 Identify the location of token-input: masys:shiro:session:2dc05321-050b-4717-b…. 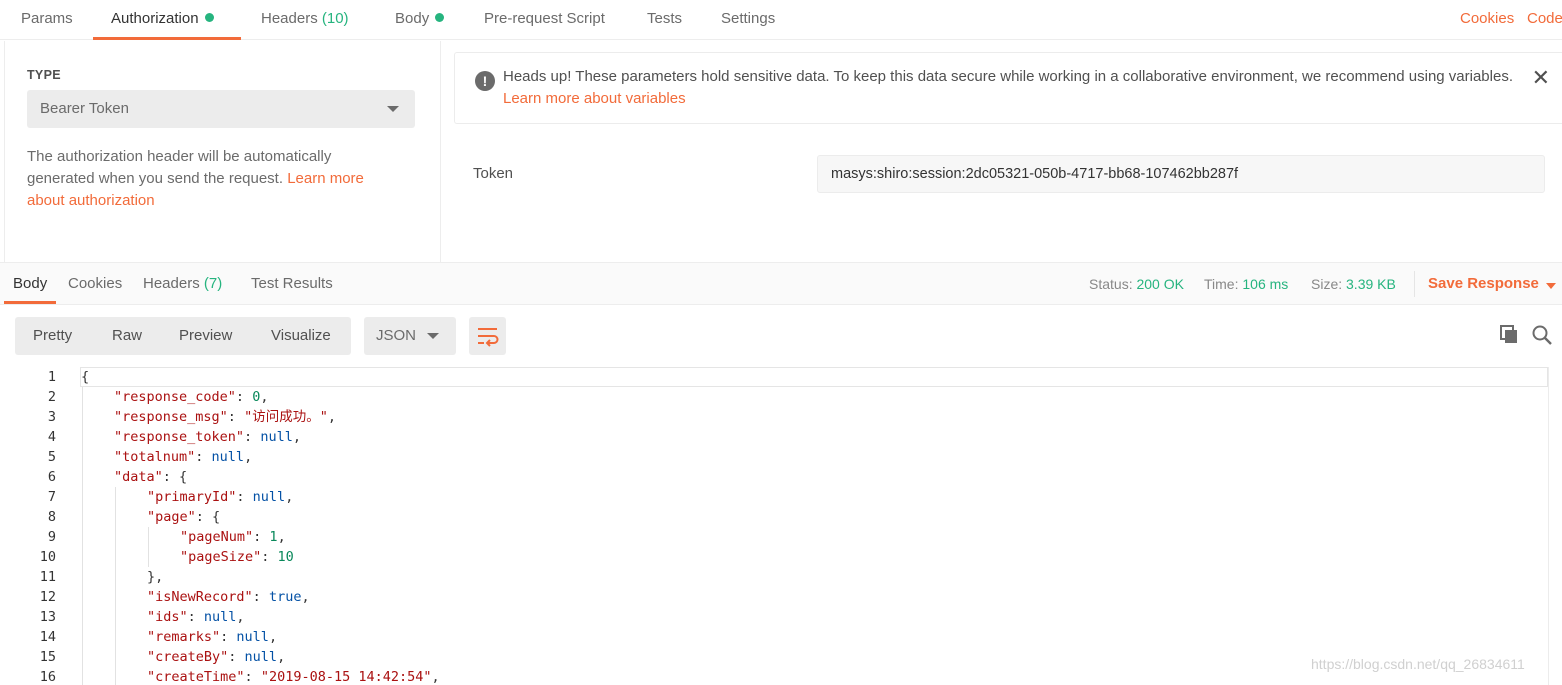
(1181, 174).